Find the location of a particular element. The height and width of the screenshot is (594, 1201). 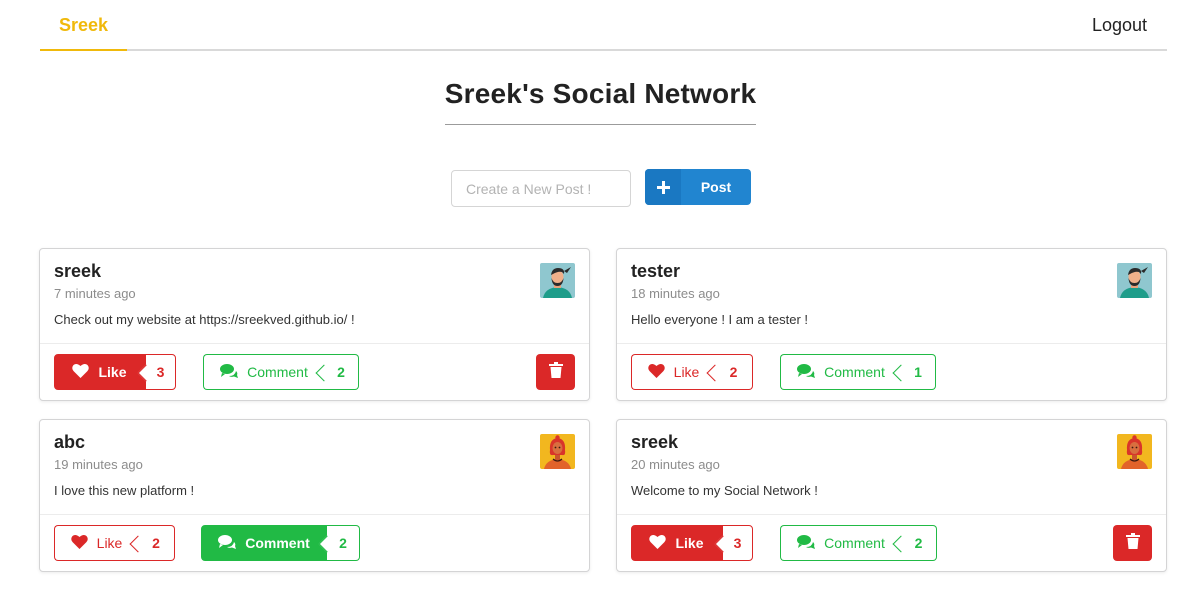

post-text: Hello everyone ! I am a tester ! is located at coordinates (720, 319).